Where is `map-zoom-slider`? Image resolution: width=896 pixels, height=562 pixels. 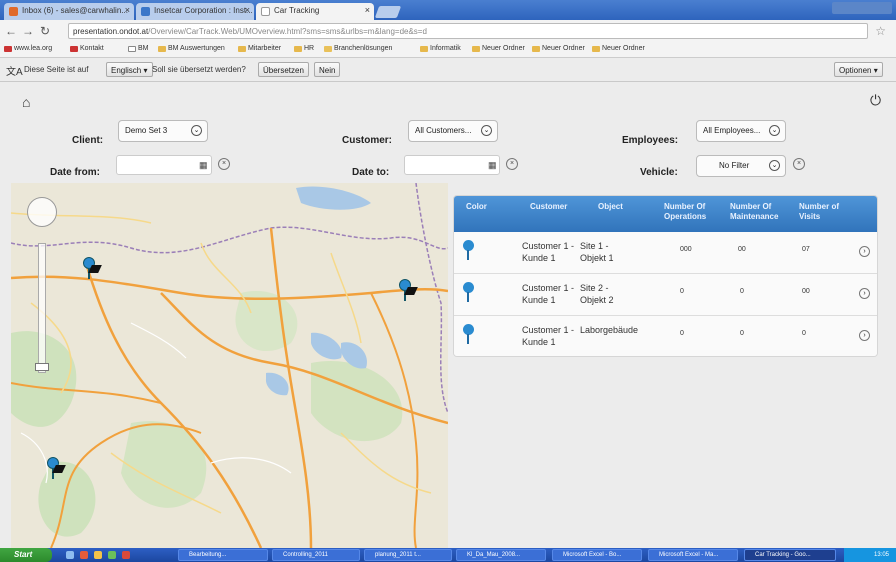 map-zoom-slider is located at coordinates (42, 308).